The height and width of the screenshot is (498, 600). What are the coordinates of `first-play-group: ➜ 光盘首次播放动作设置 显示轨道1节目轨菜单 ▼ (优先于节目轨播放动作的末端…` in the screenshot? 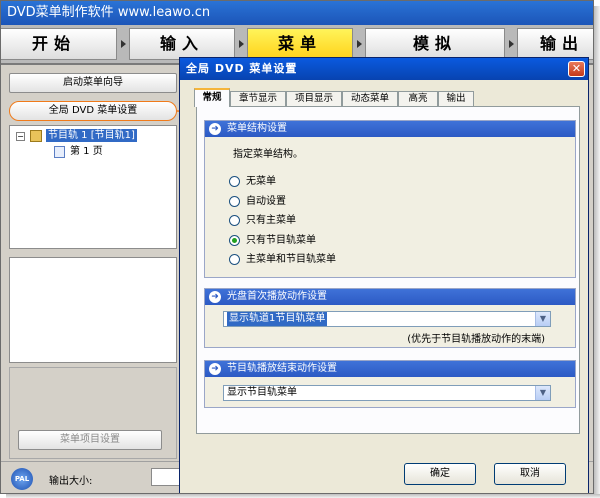 It's located at (390, 318).